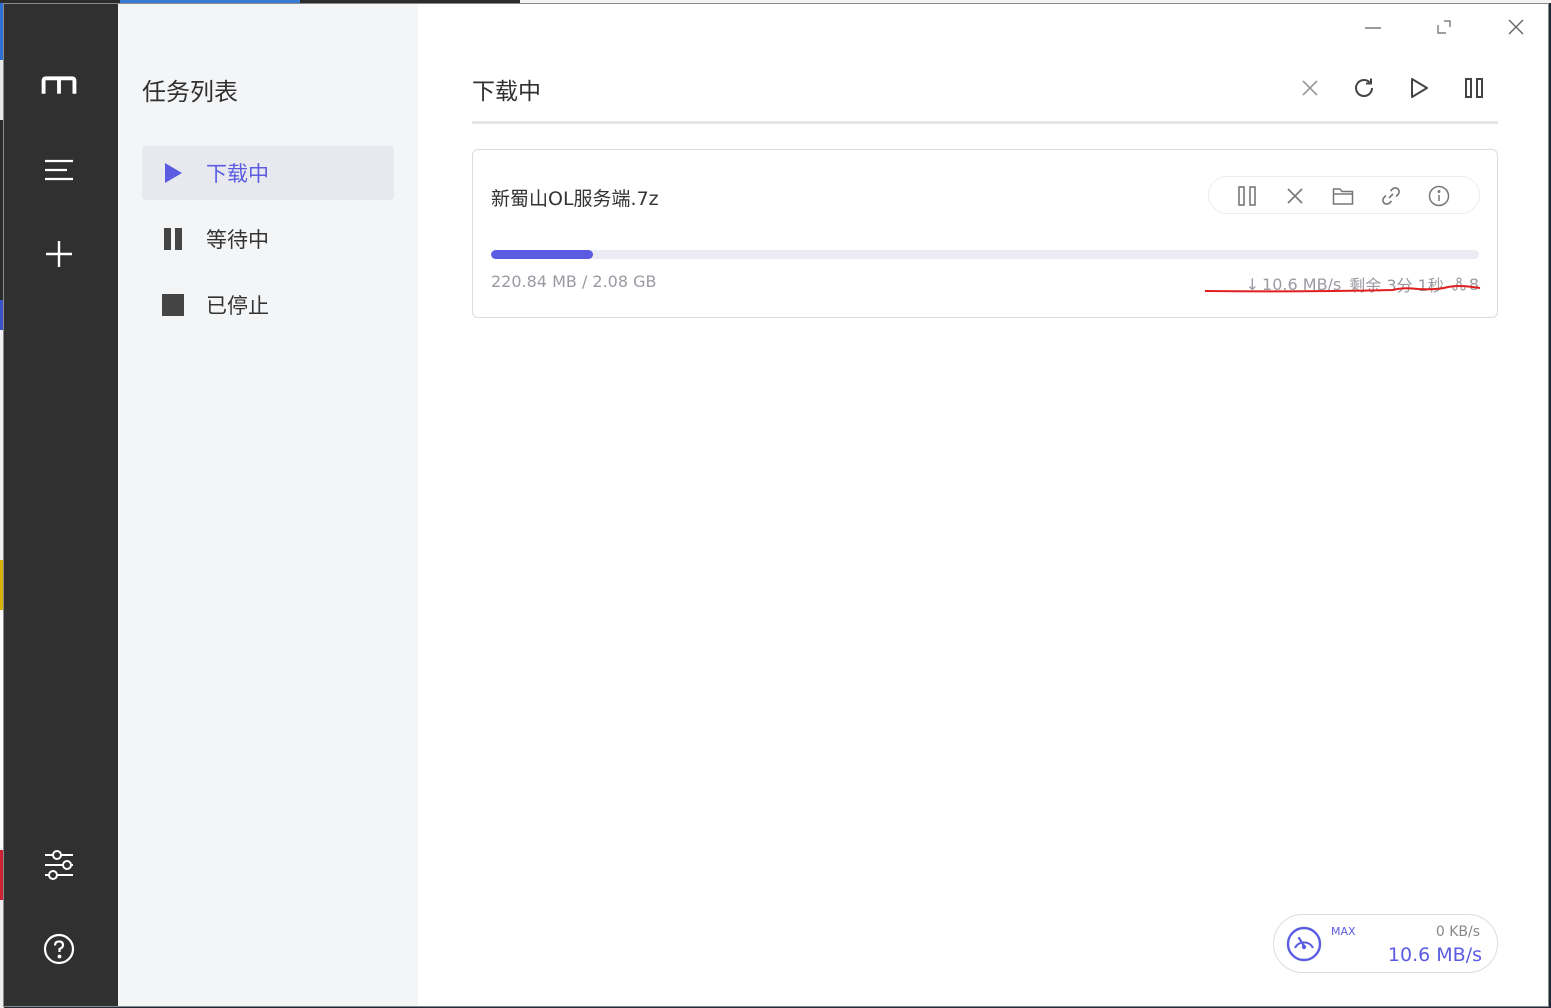 The width and height of the screenshot is (1551, 1008). I want to click on close-icon, so click(1310, 88).